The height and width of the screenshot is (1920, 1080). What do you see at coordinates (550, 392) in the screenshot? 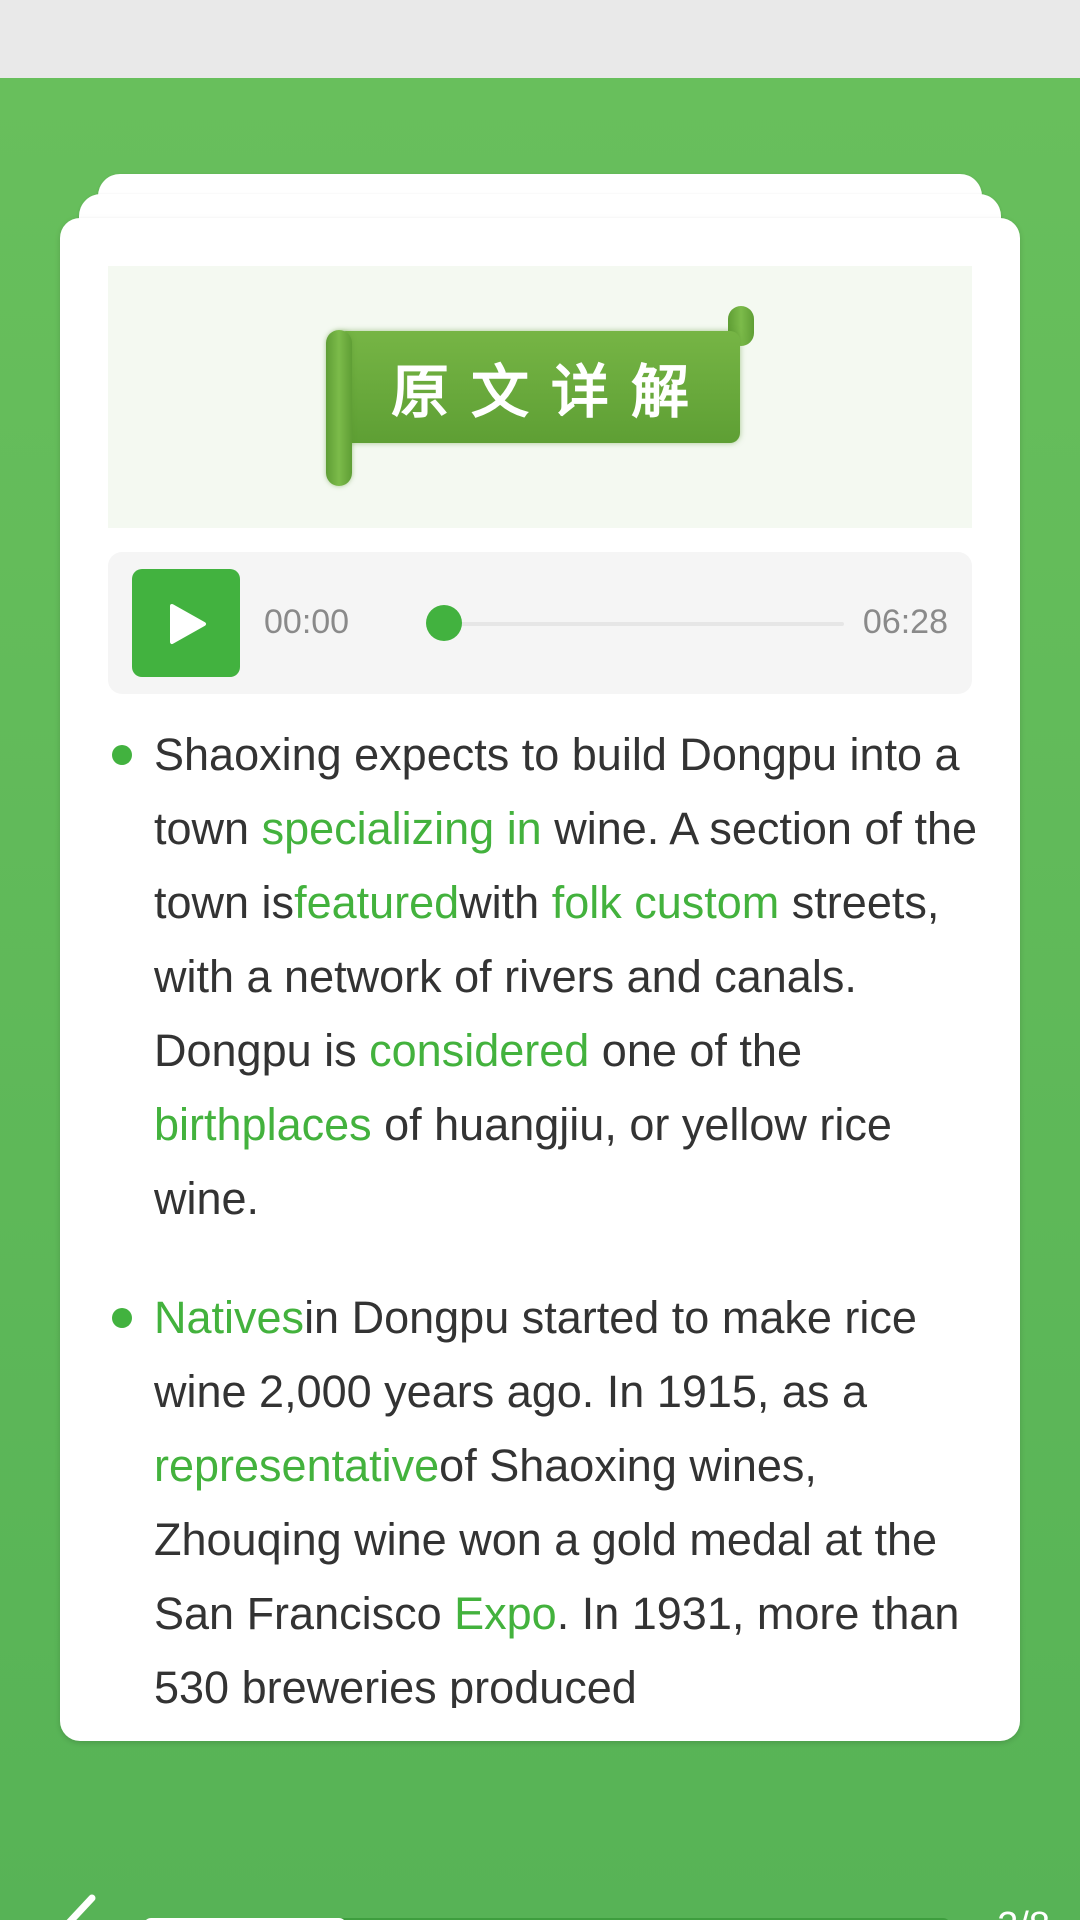
I see `banner-title: 原文详解` at bounding box center [550, 392].